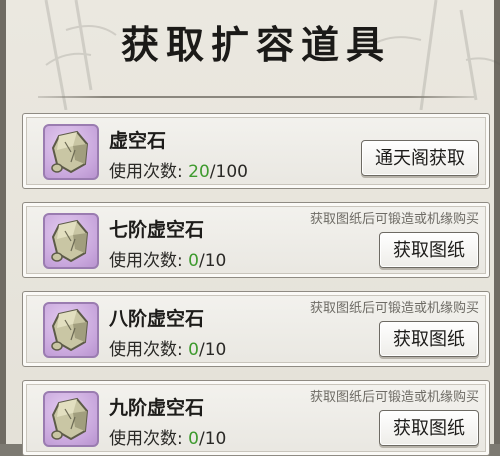 This screenshot has height=456, width=500. What do you see at coordinates (199, 172) in the screenshot?
I see `usage-current: 20` at bounding box center [199, 172].